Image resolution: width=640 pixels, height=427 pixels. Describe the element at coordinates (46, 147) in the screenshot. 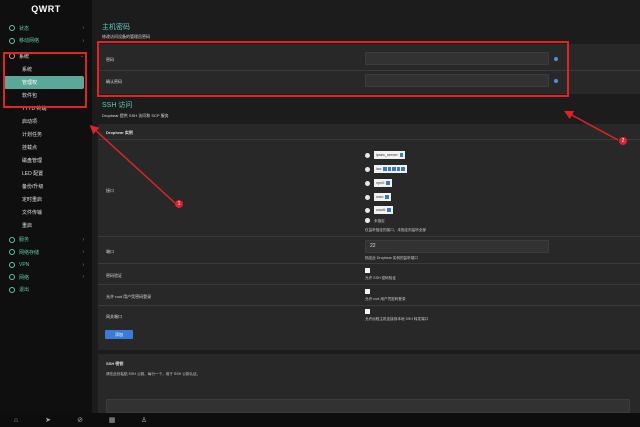

I see `sidebar-subitem-mounts: 挂载点` at that location.